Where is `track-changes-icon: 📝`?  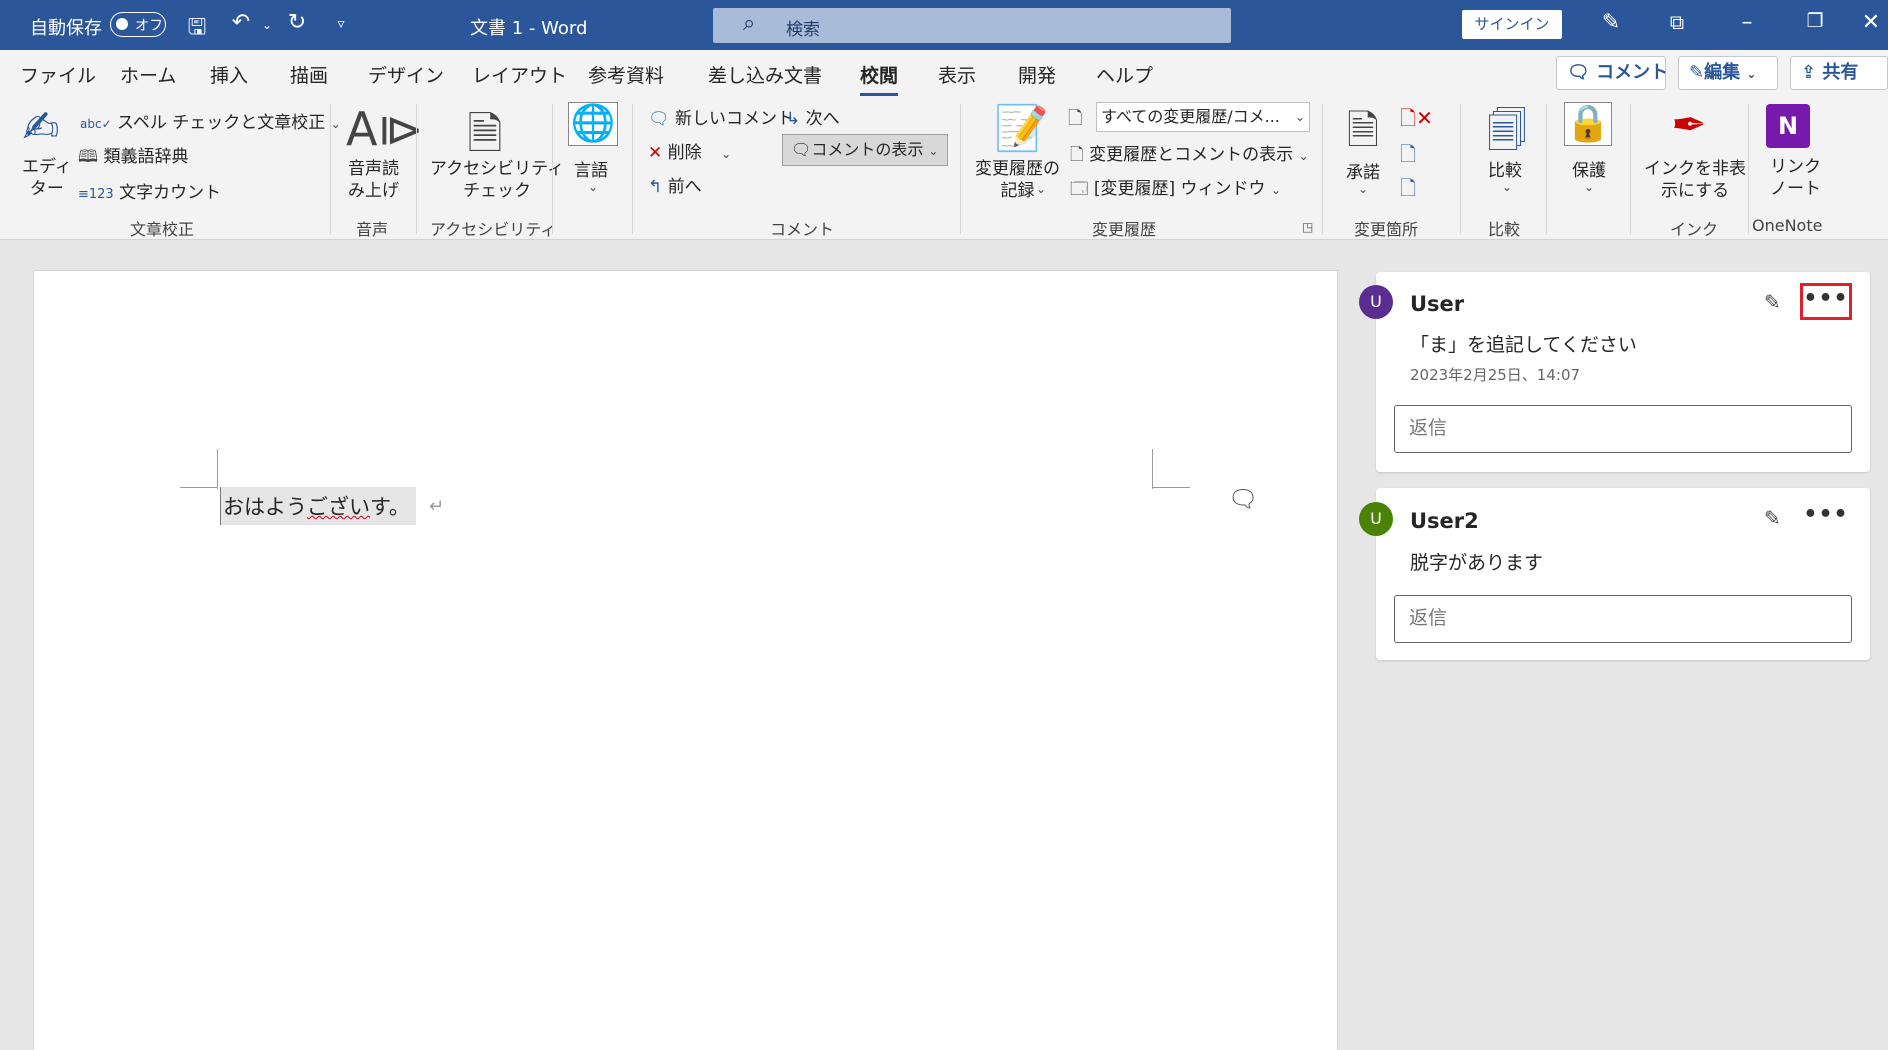
track-changes-icon: 📝 is located at coordinates (1021, 128).